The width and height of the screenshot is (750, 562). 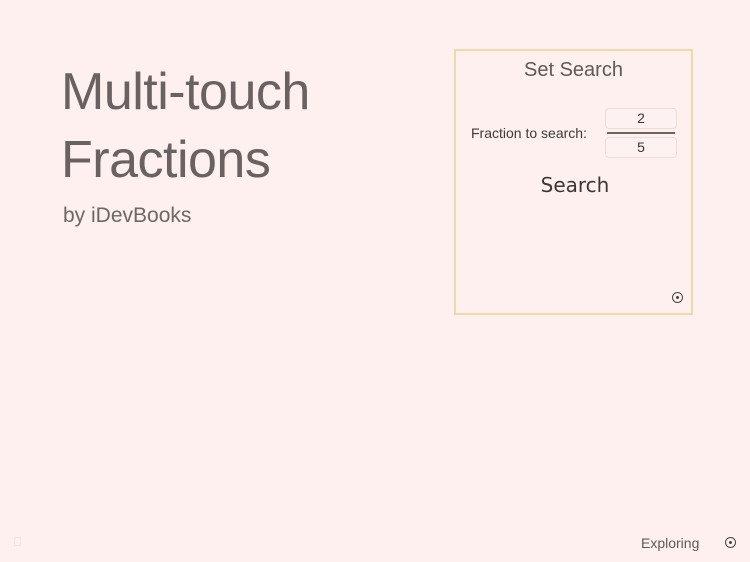 I want to click on denominator-field: 5, so click(x=641, y=147).